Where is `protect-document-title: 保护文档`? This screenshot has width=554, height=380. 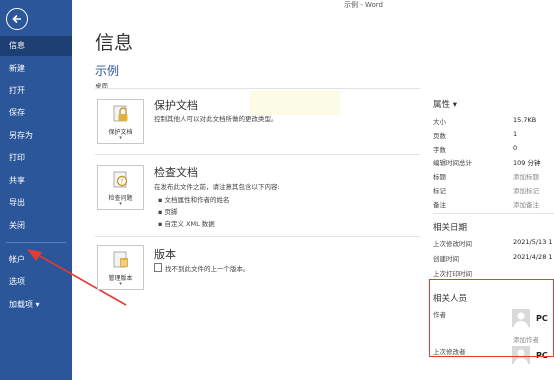
protect-document-title: 保护文档 is located at coordinates (176, 105).